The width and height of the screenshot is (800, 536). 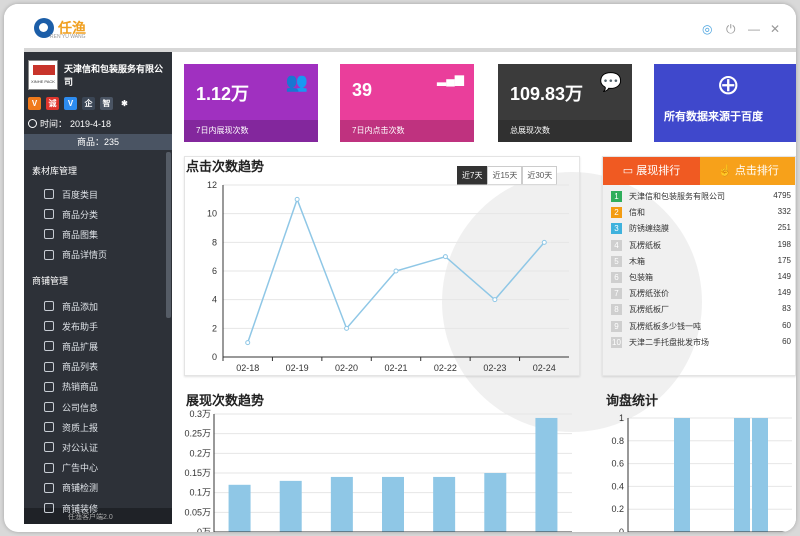 I want to click on sidebar-item-label: 广告中心, so click(x=80, y=468).